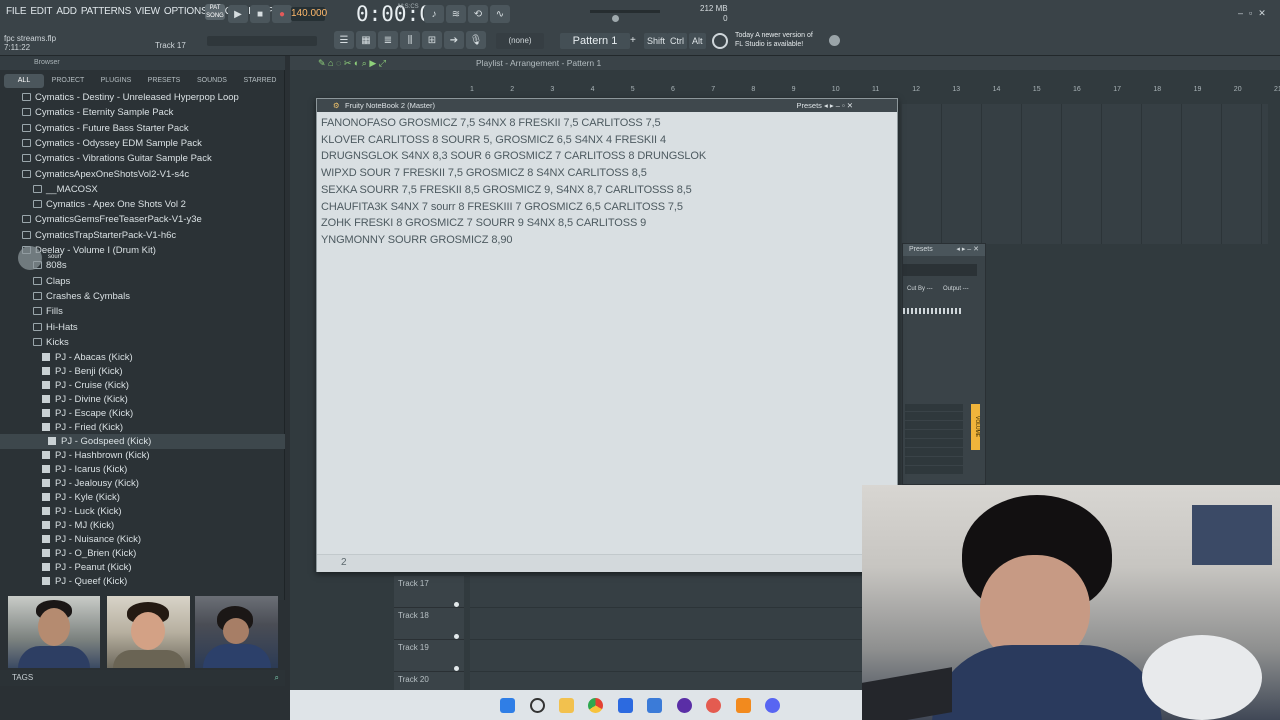 Image resolution: width=1280 pixels, height=720 pixels. Describe the element at coordinates (825, 105) in the screenshot. I see `notebook-presets: Presets ◂ ▸ – ▫ ✕` at that location.